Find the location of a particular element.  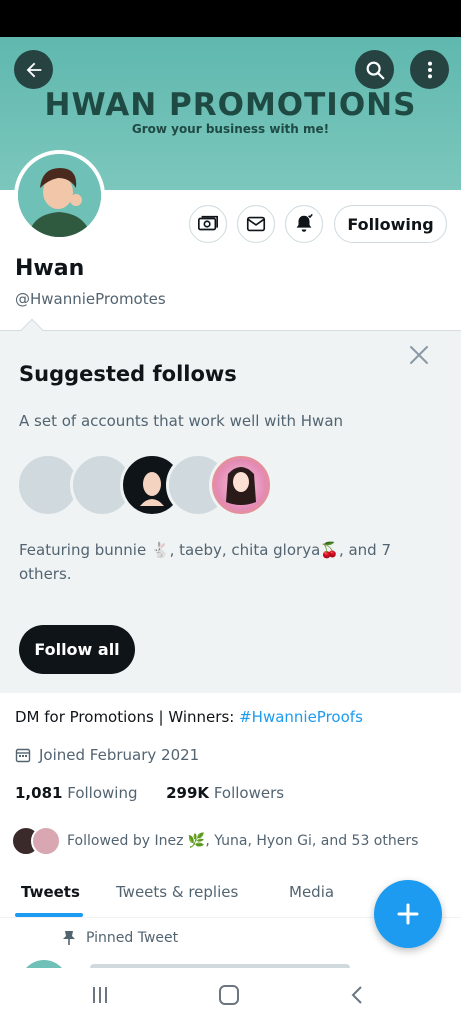

profile-handle: @HwanniePromotes is located at coordinates (90, 299).